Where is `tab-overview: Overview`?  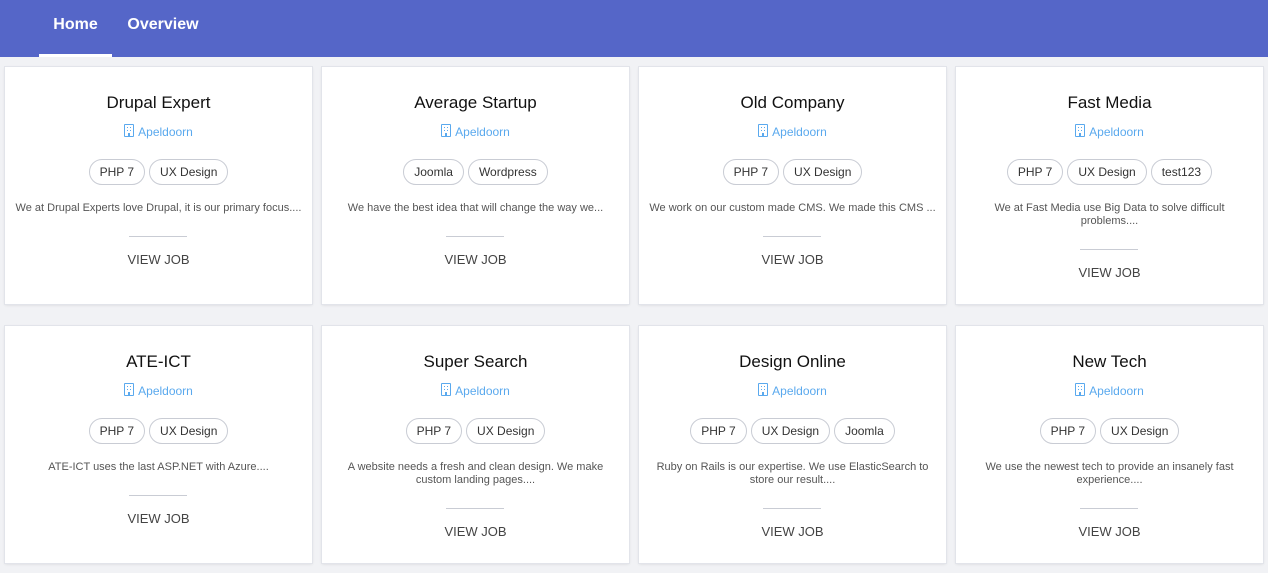
tab-overview: Overview is located at coordinates (163, 28).